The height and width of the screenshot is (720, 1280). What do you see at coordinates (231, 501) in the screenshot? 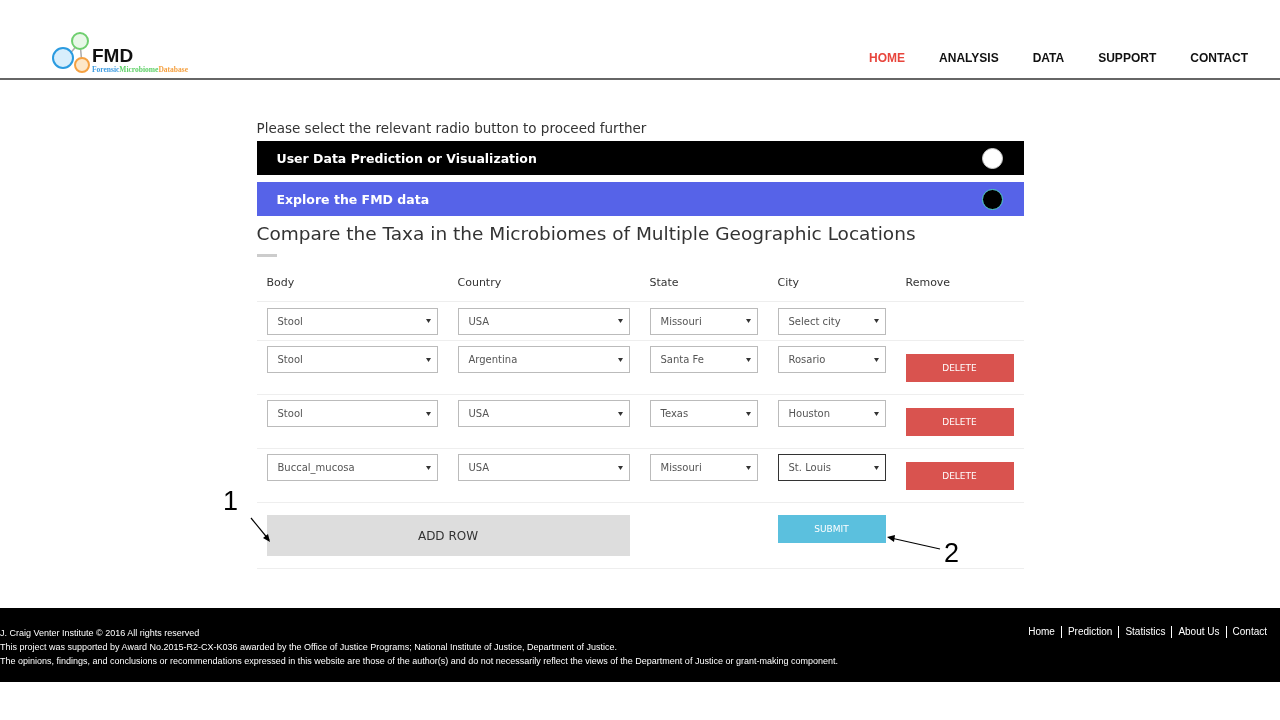
I see `annotation-number: 1` at bounding box center [231, 501].